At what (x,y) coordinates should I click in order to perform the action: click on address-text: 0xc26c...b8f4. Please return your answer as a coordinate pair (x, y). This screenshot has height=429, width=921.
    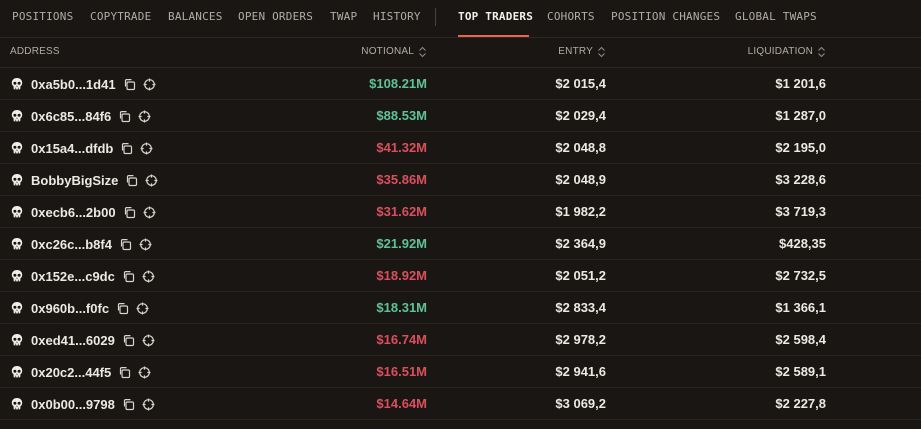
    Looking at the image, I should click on (71, 244).